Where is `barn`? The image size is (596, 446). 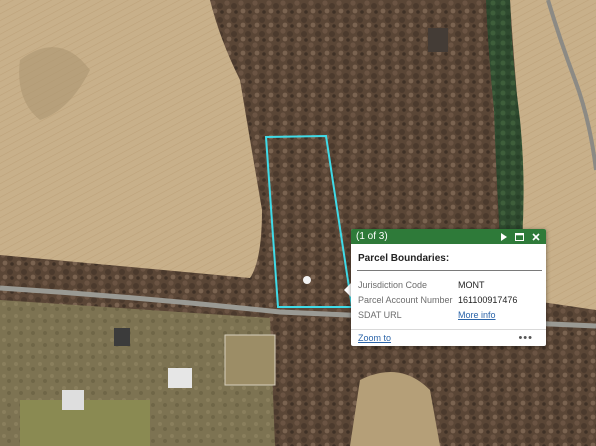 barn is located at coordinates (180, 378).